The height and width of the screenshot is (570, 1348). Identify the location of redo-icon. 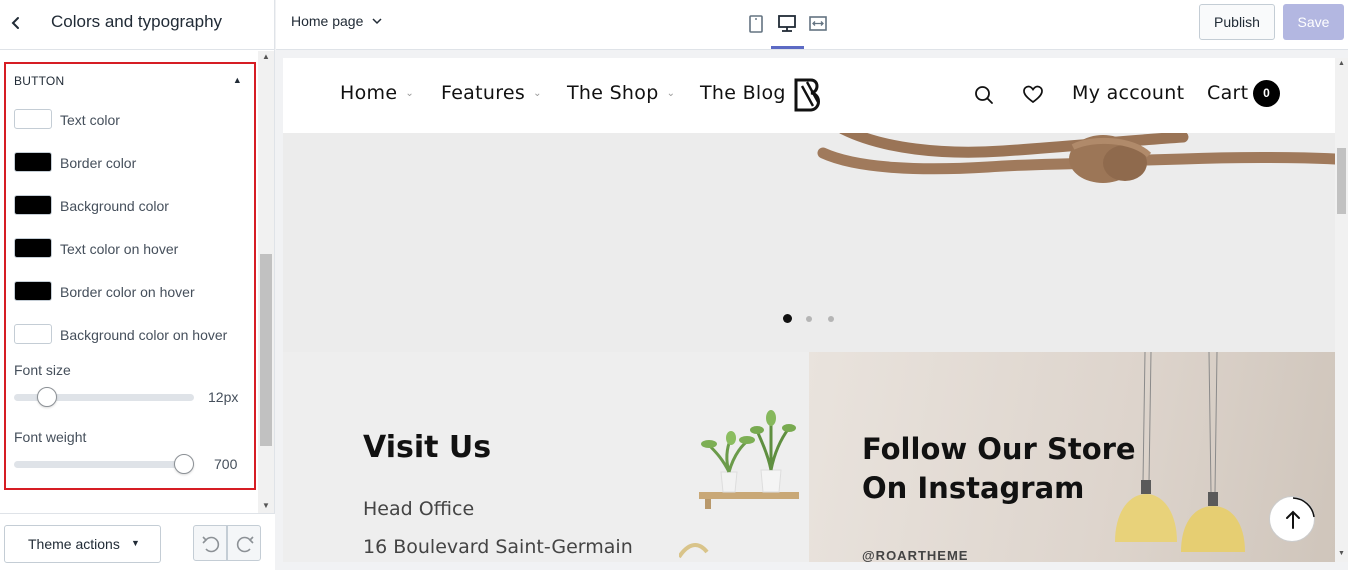
(245, 544).